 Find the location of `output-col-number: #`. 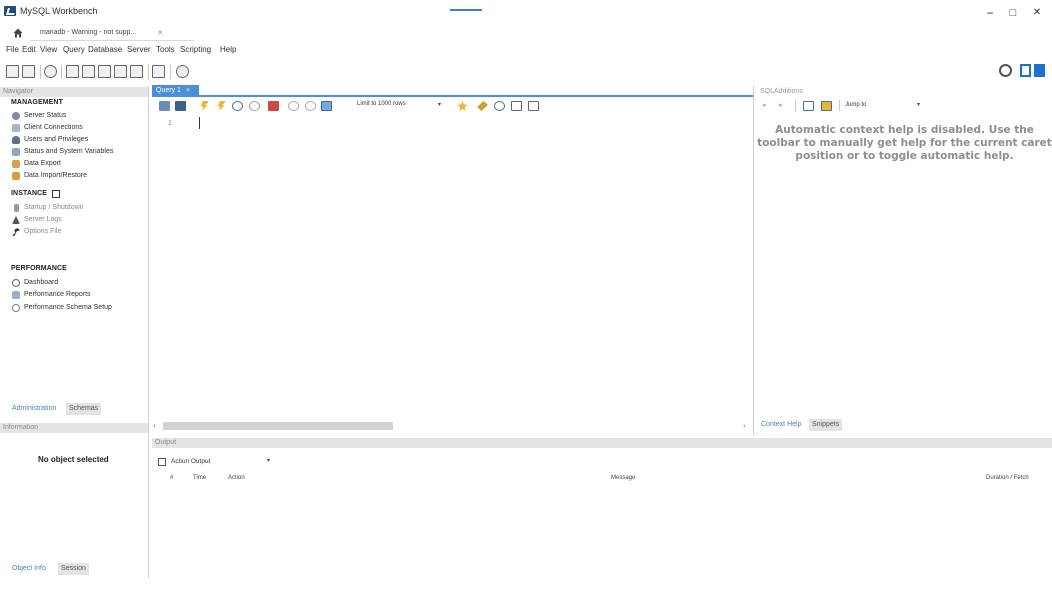

output-col-number: # is located at coordinates (171, 478).